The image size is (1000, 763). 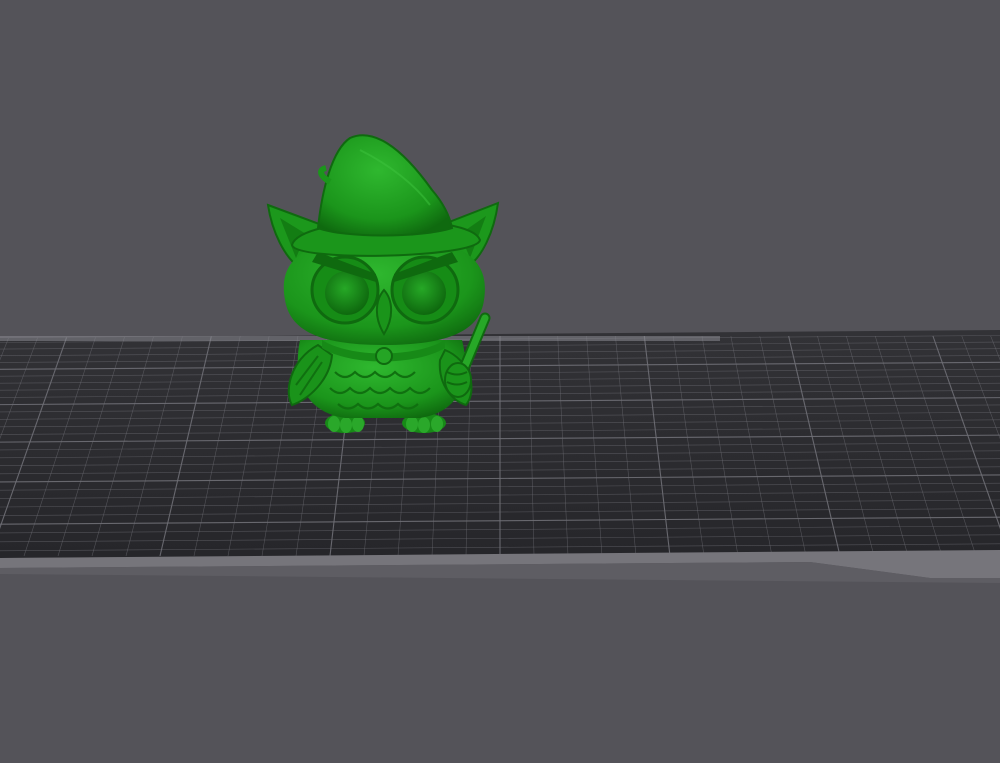 What do you see at coordinates (383, 283) in the screenshot?
I see `owl-wizard-model` at bounding box center [383, 283].